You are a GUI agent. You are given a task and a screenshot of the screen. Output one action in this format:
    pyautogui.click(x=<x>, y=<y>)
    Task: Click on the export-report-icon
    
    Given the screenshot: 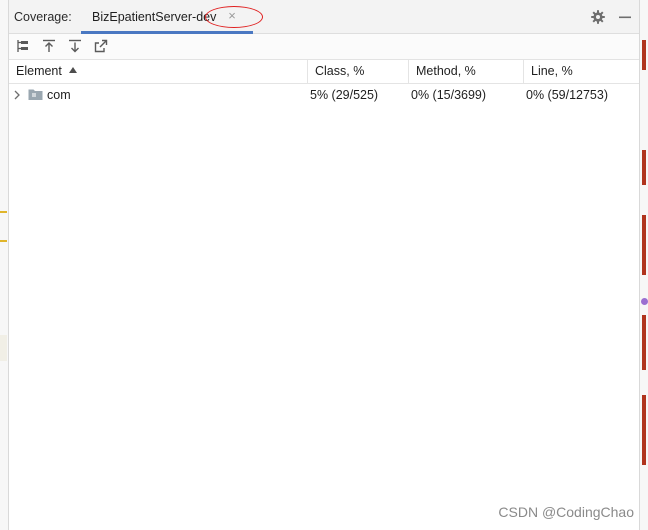 What is the action you would take?
    pyautogui.click(x=101, y=46)
    